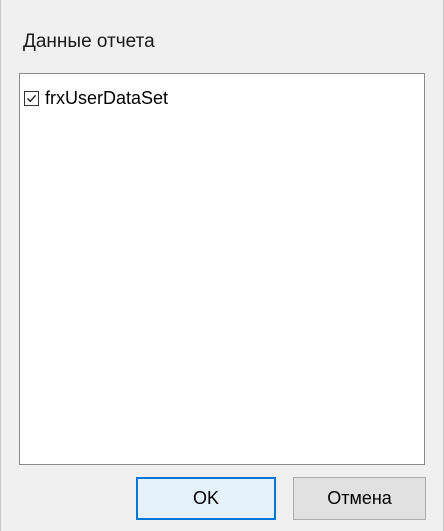 The image size is (444, 531). Describe the element at coordinates (107, 98) in the screenshot. I see `dataset-label: frxUserDataSet` at that location.